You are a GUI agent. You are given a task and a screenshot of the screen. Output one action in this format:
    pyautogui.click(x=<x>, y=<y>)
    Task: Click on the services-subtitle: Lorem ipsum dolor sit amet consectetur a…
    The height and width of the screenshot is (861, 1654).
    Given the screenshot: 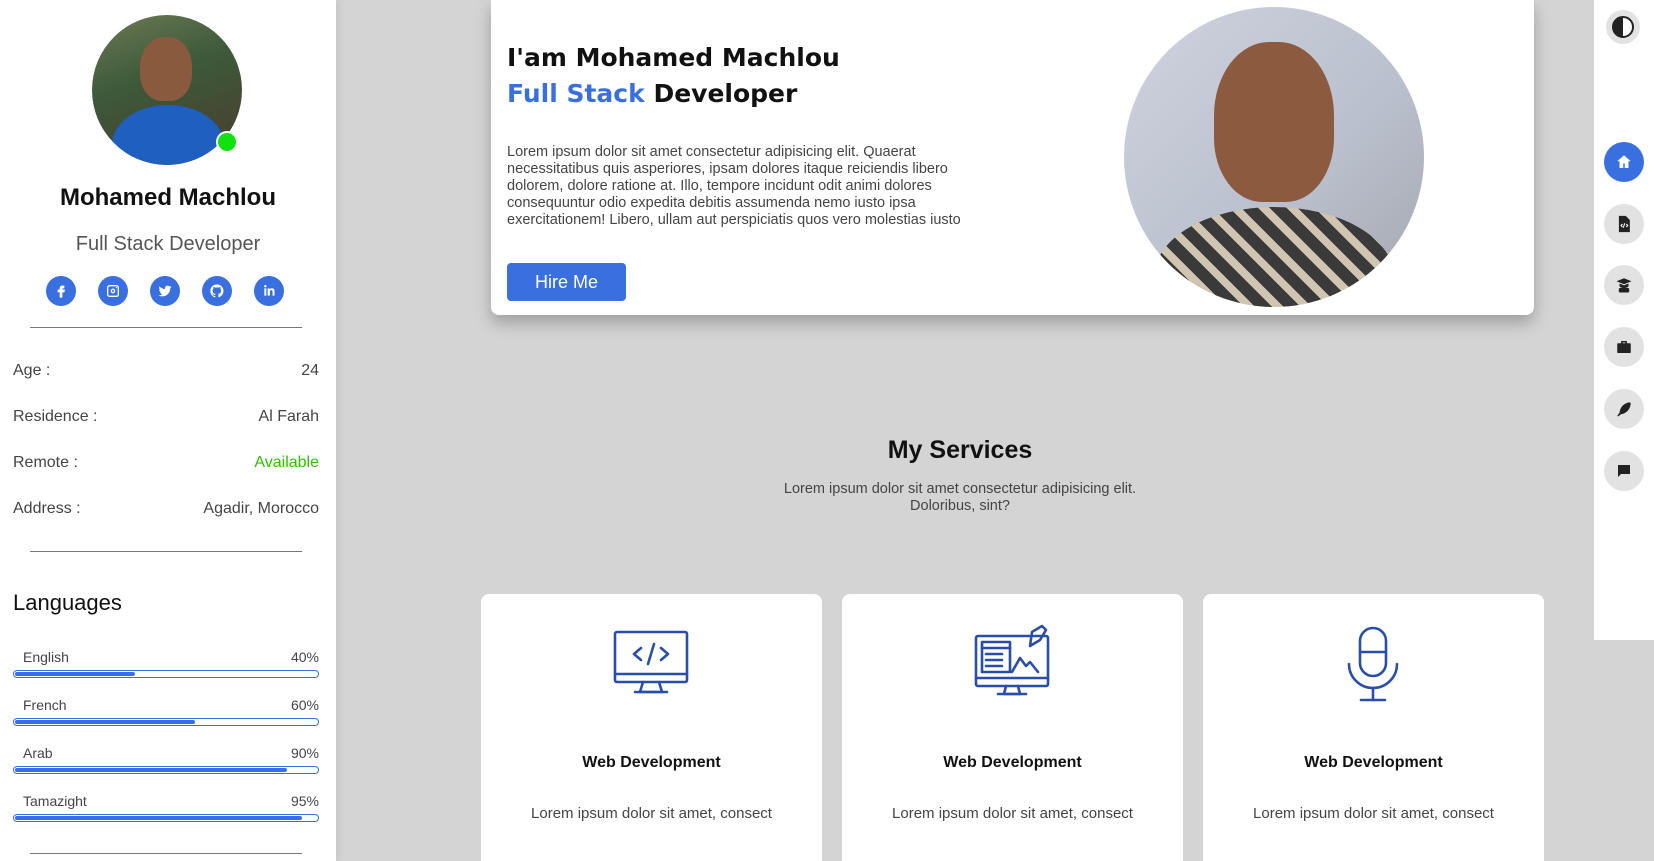 What is the action you would take?
    pyautogui.click(x=960, y=497)
    